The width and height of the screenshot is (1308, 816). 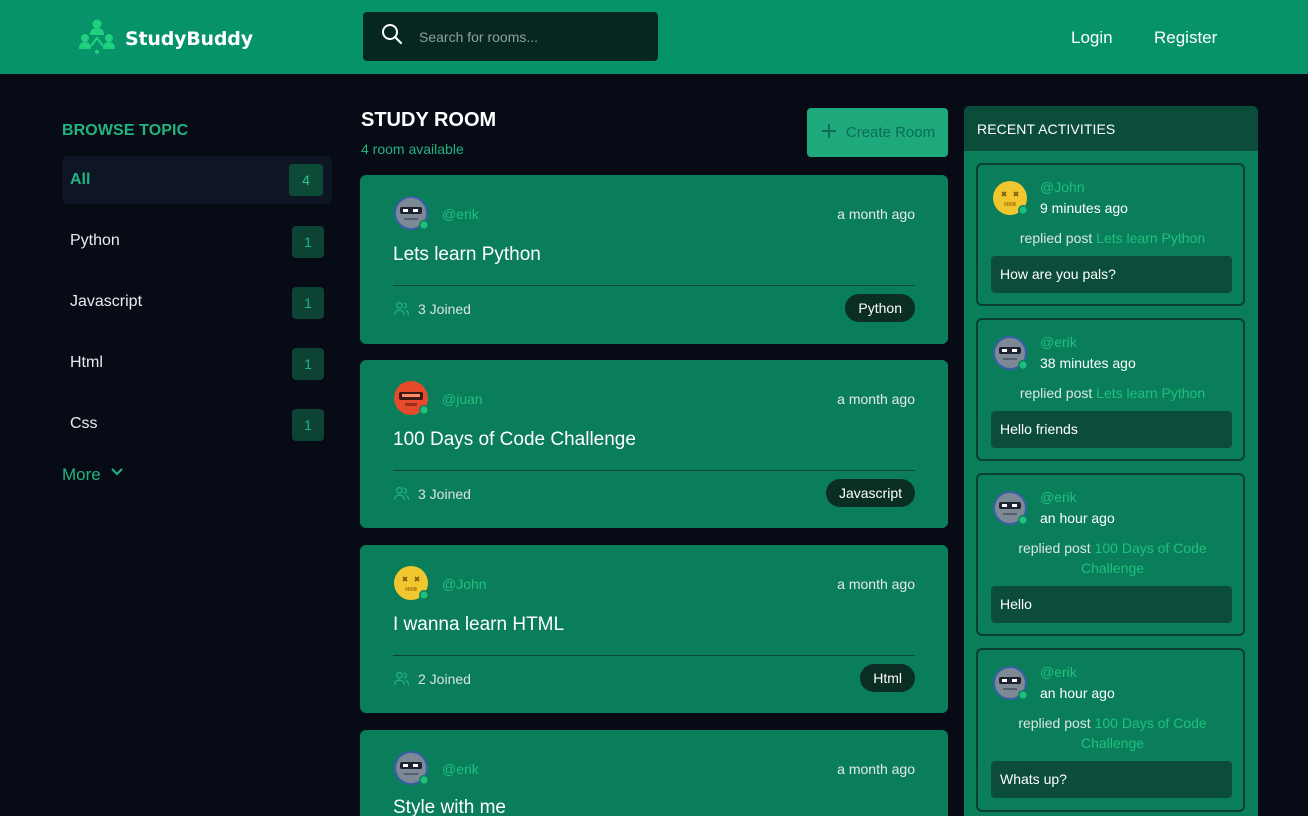 What do you see at coordinates (306, 180) in the screenshot?
I see `topic-count: 4` at bounding box center [306, 180].